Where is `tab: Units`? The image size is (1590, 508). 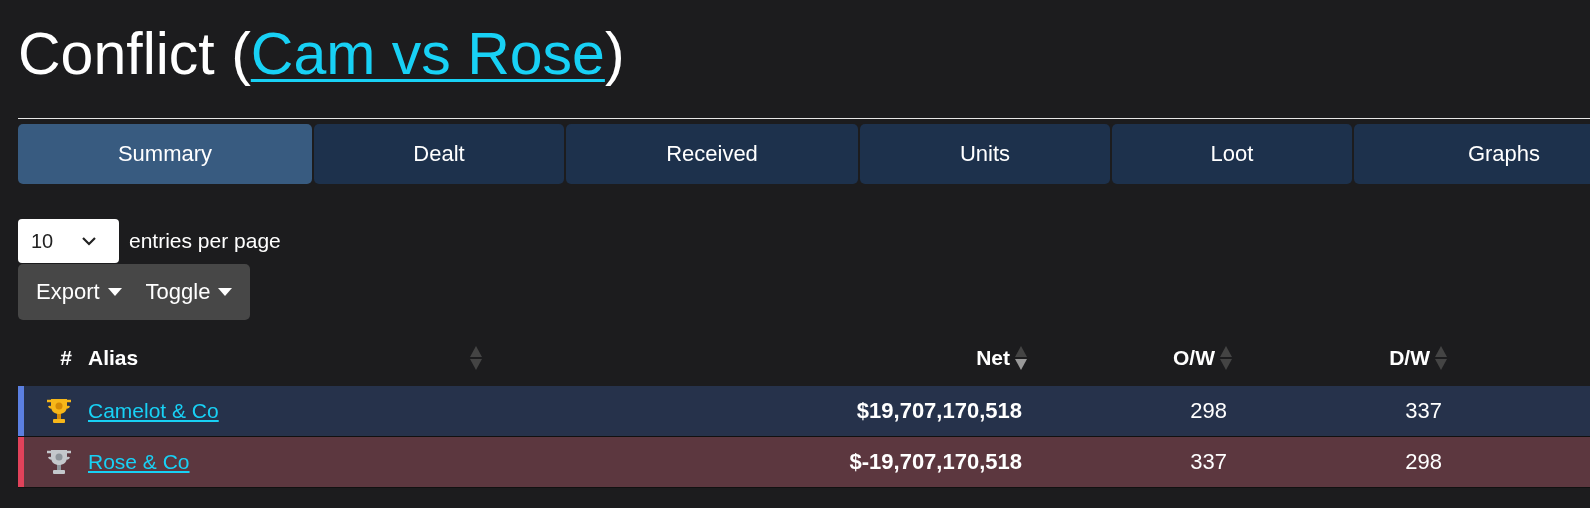
tab: Units is located at coordinates (985, 154).